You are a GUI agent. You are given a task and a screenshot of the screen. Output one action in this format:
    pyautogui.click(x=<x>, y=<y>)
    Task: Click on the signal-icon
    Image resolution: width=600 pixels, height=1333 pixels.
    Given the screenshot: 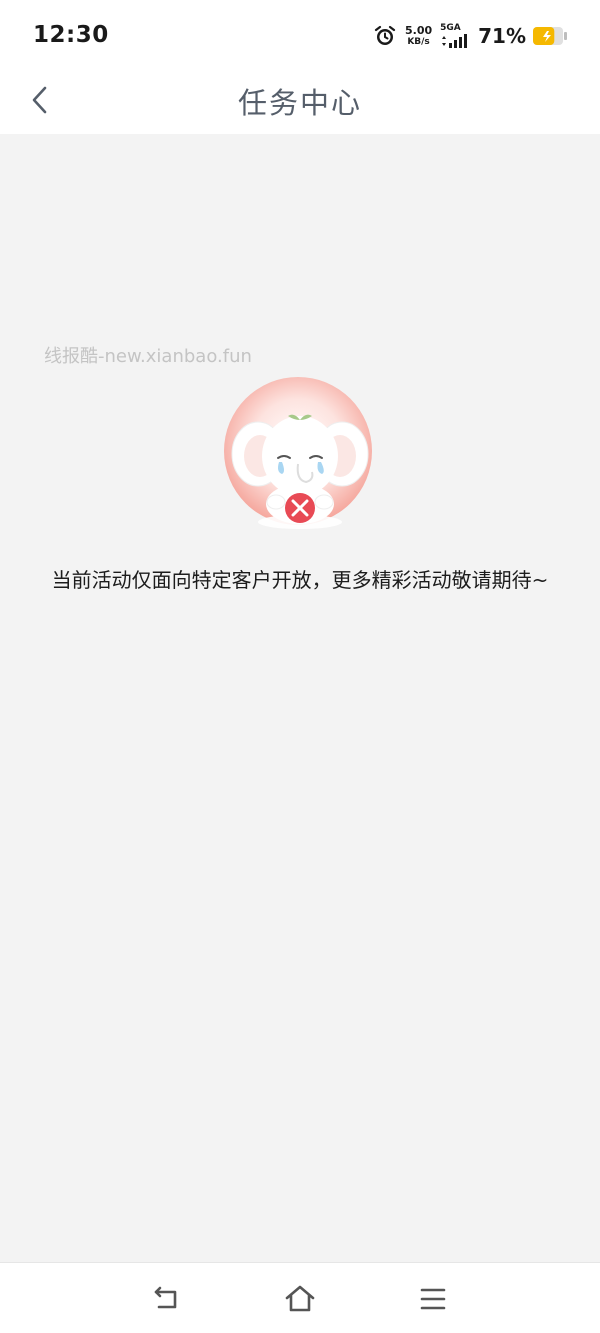 What is the action you would take?
    pyautogui.click(x=455, y=41)
    